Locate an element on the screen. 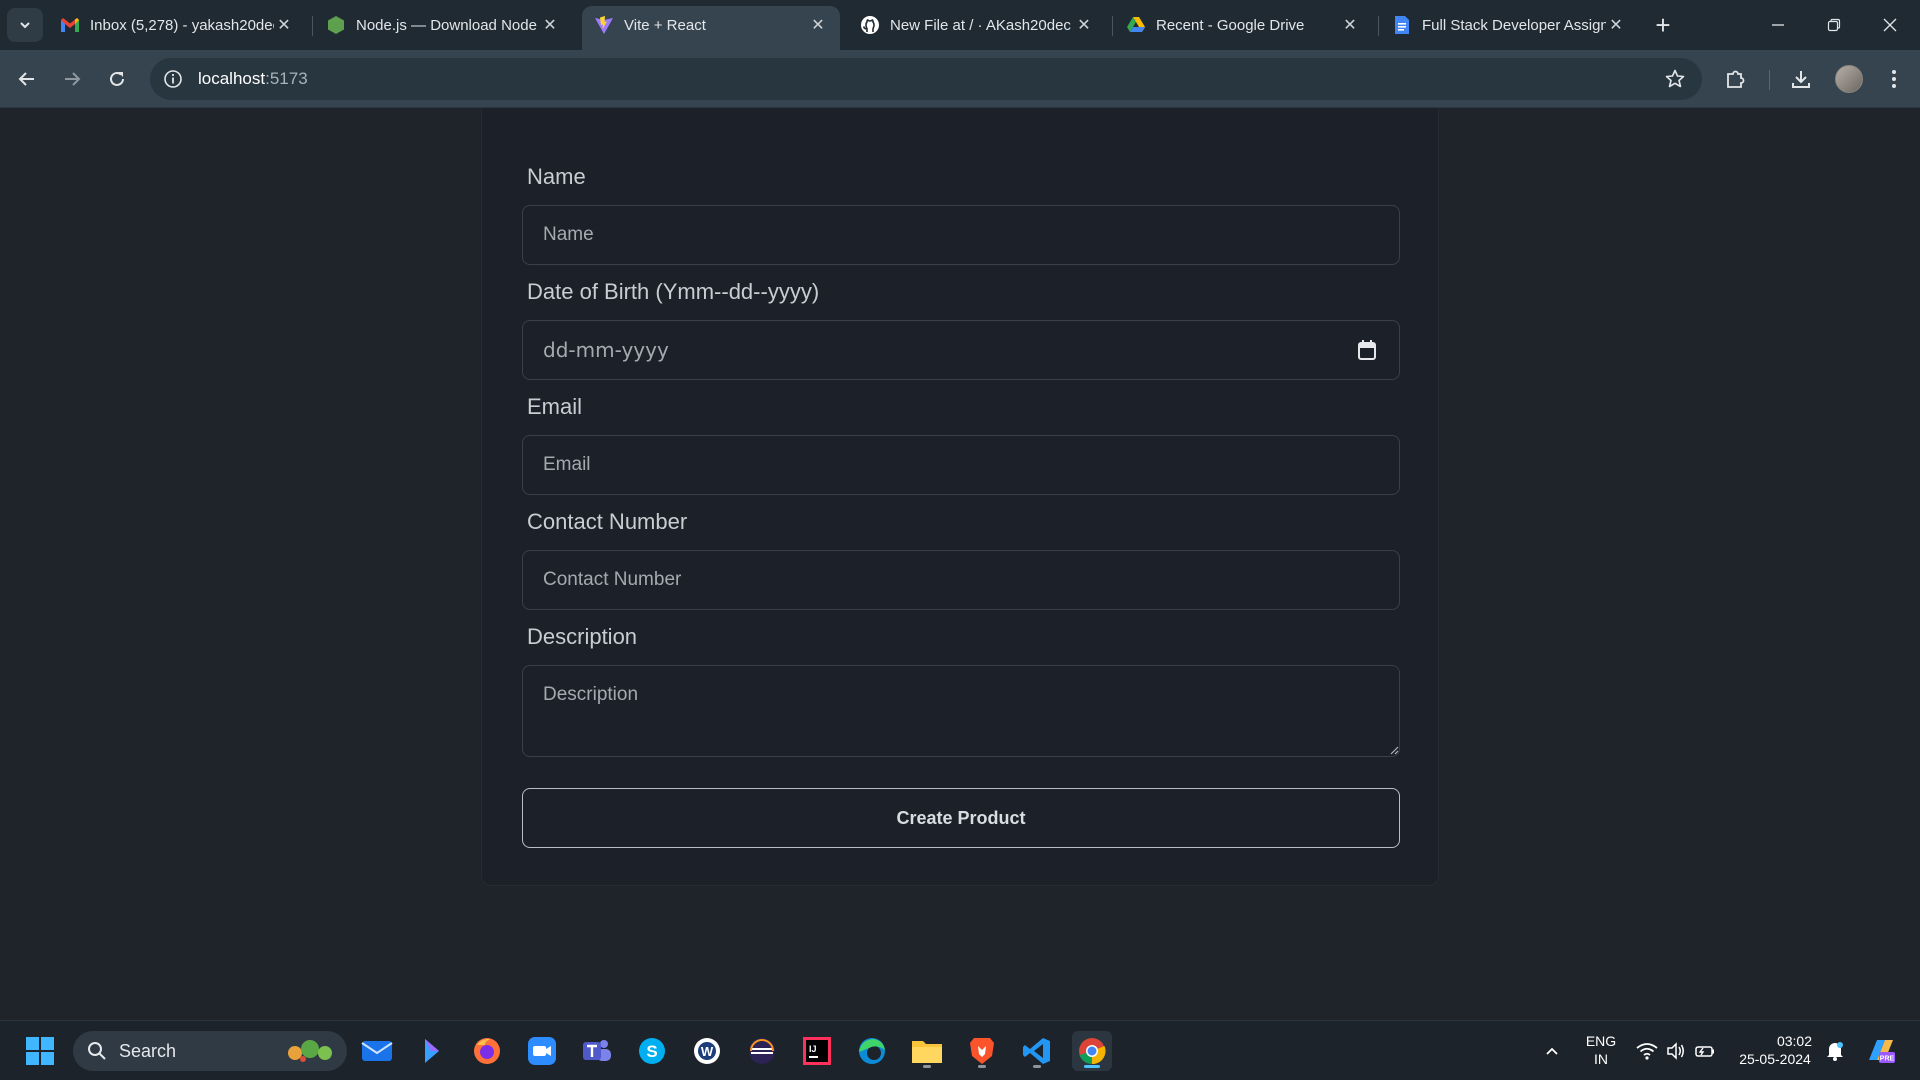 The image size is (1920, 1080). site-info-icon is located at coordinates (173, 79).